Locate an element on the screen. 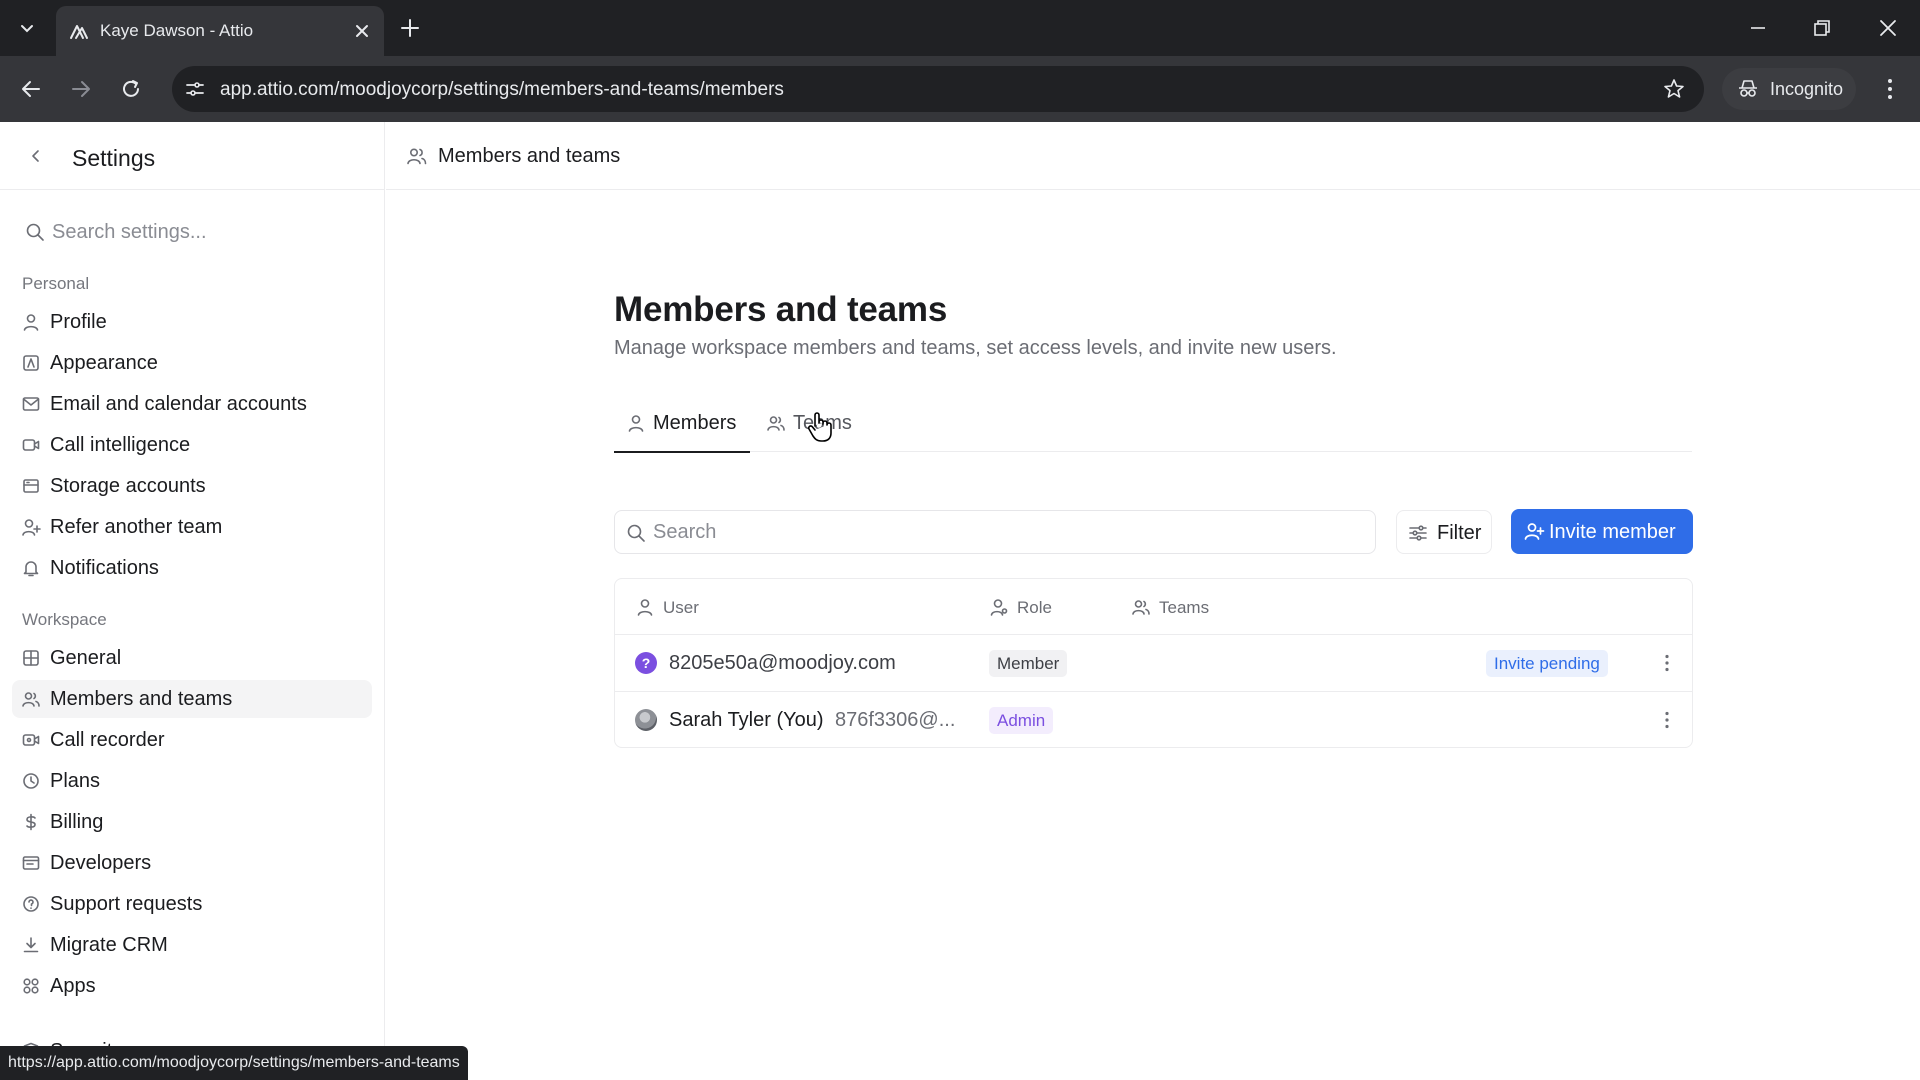  invite-member-button: Invite member is located at coordinates (1602, 531).